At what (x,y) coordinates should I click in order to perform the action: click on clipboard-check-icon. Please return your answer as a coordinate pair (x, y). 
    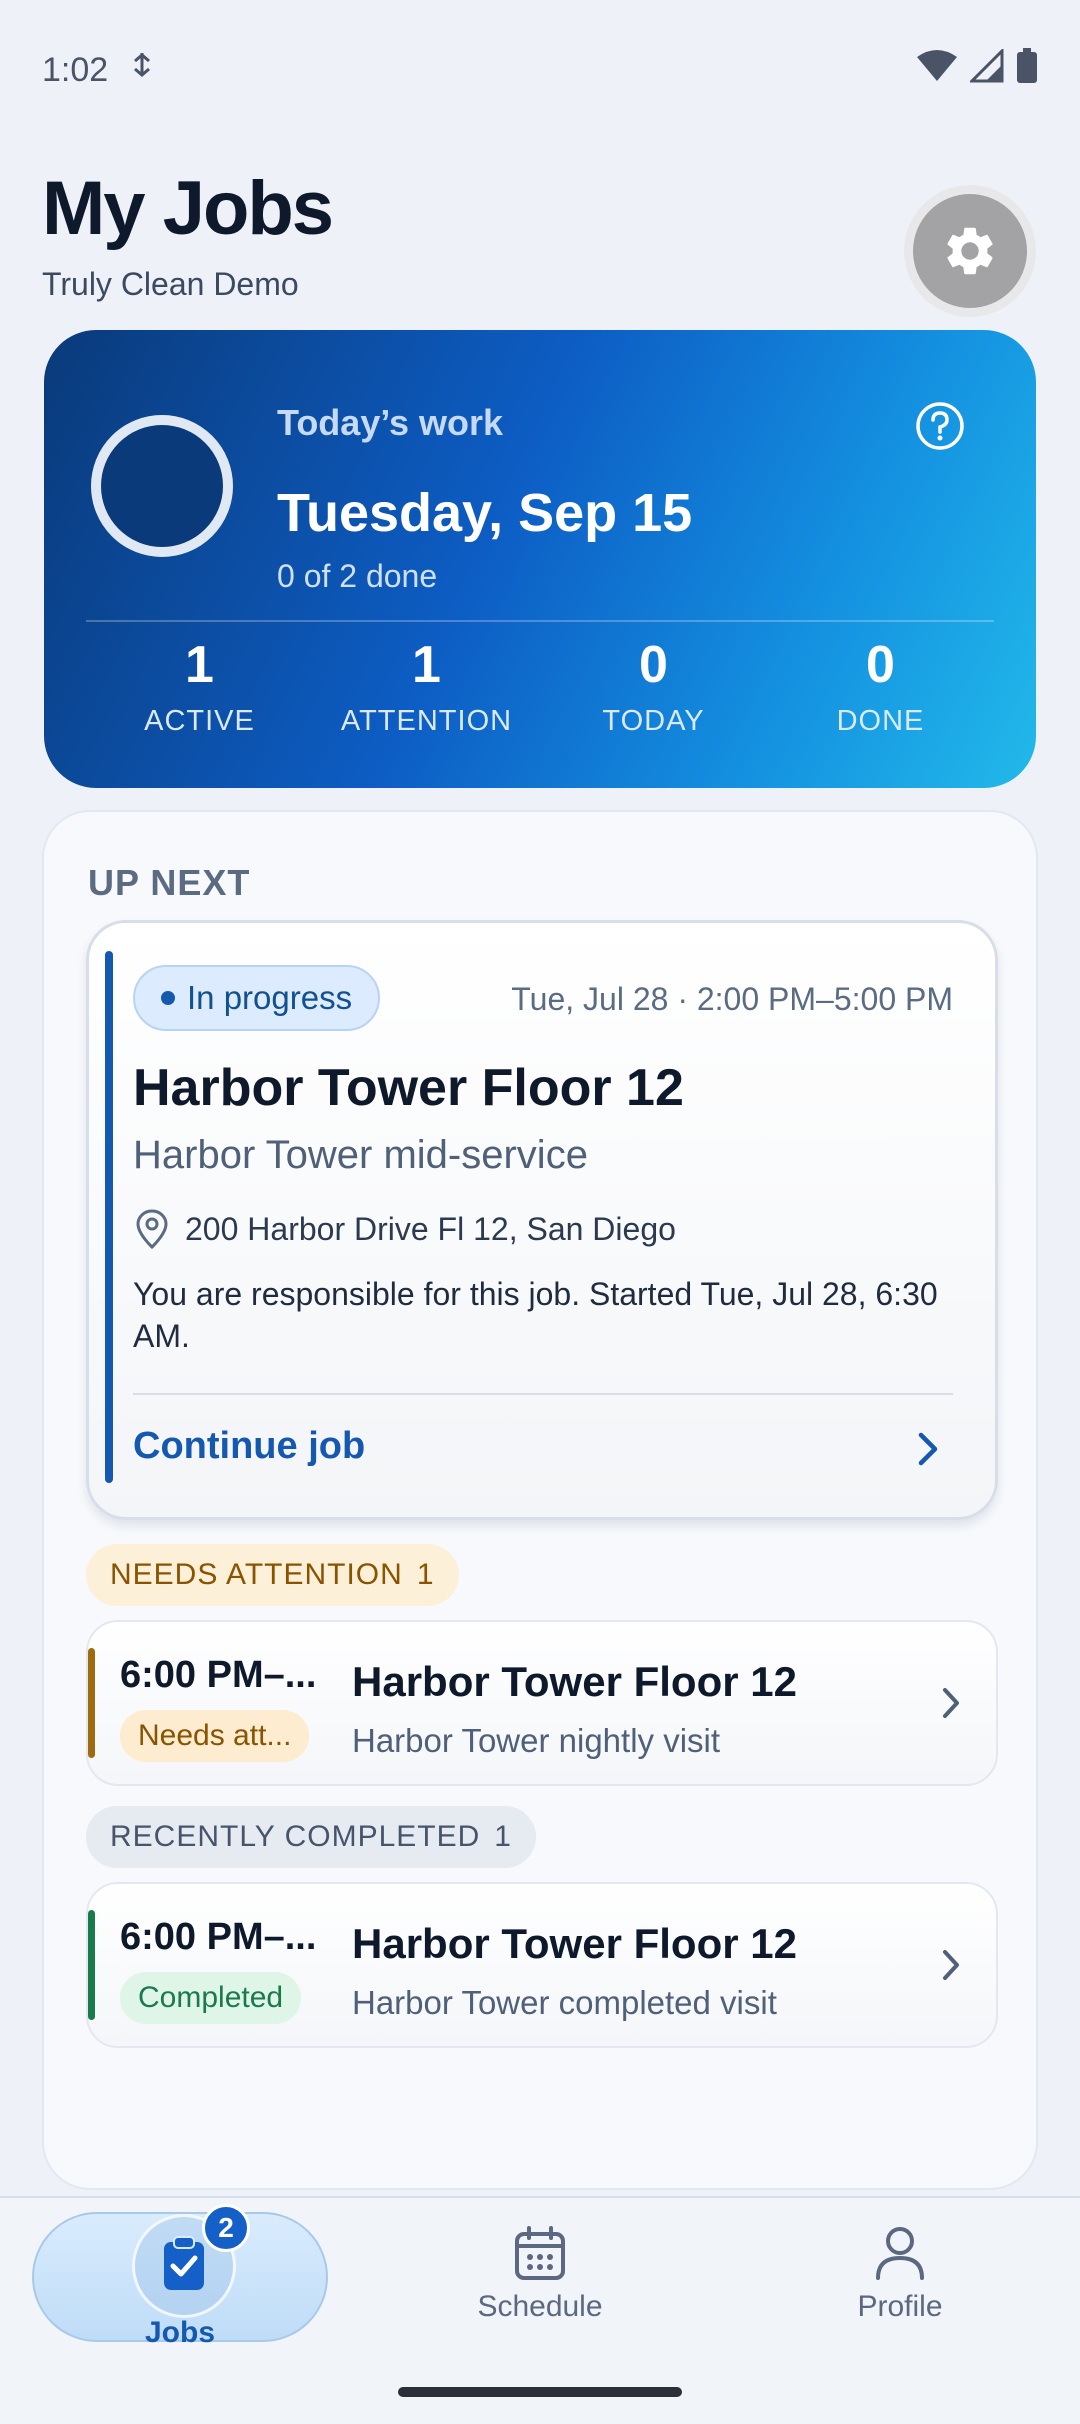
    Looking at the image, I should click on (184, 2263).